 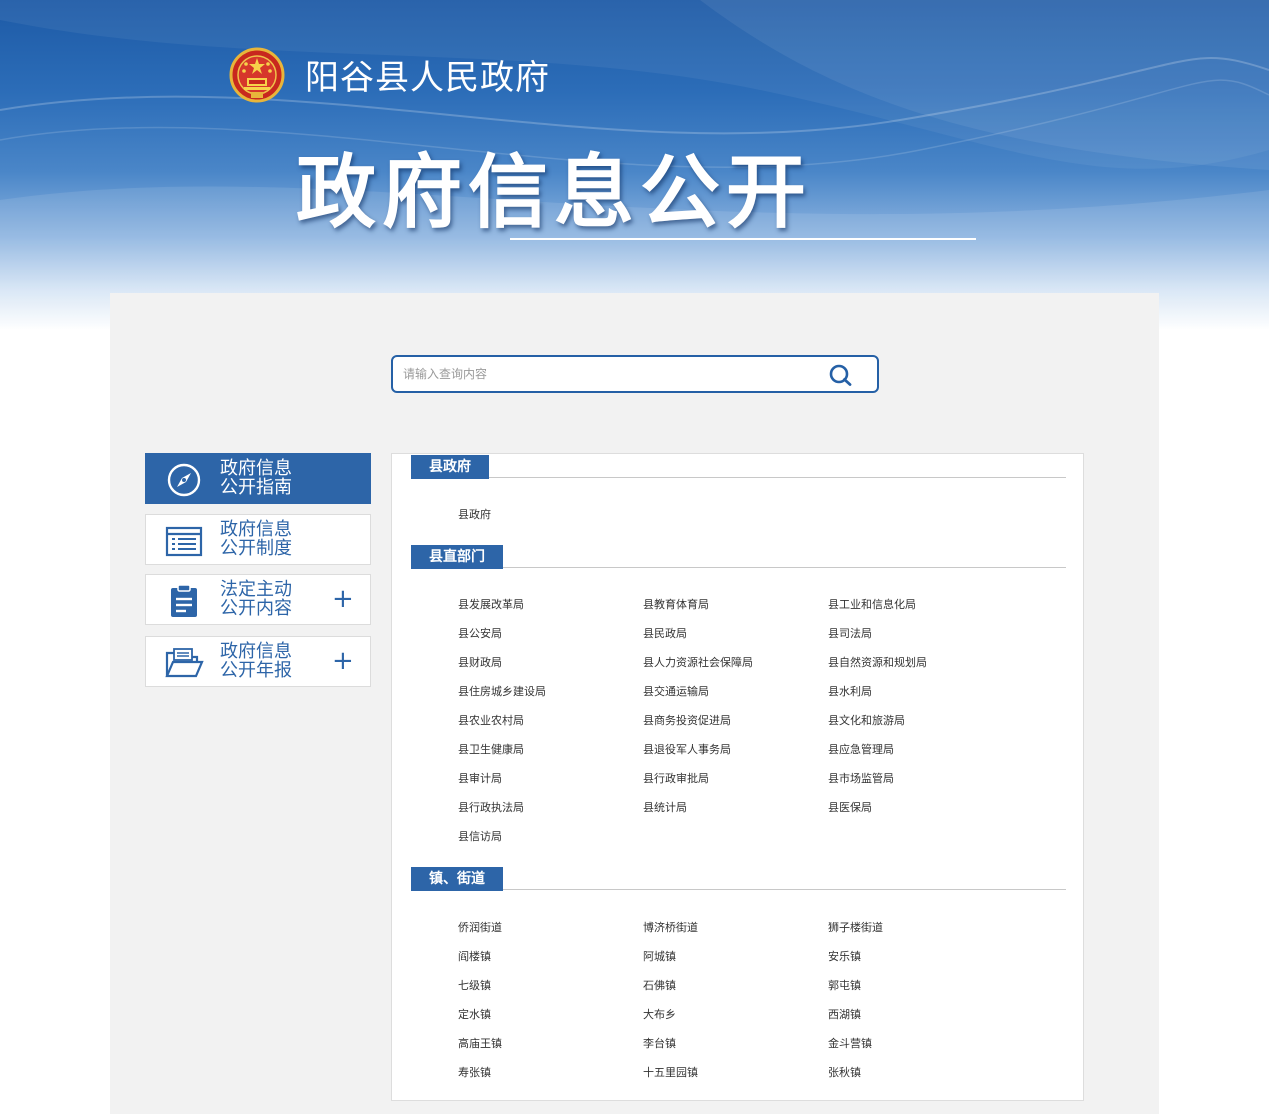 What do you see at coordinates (676, 779) in the screenshot?
I see `directory-link: 县行政审批局` at bounding box center [676, 779].